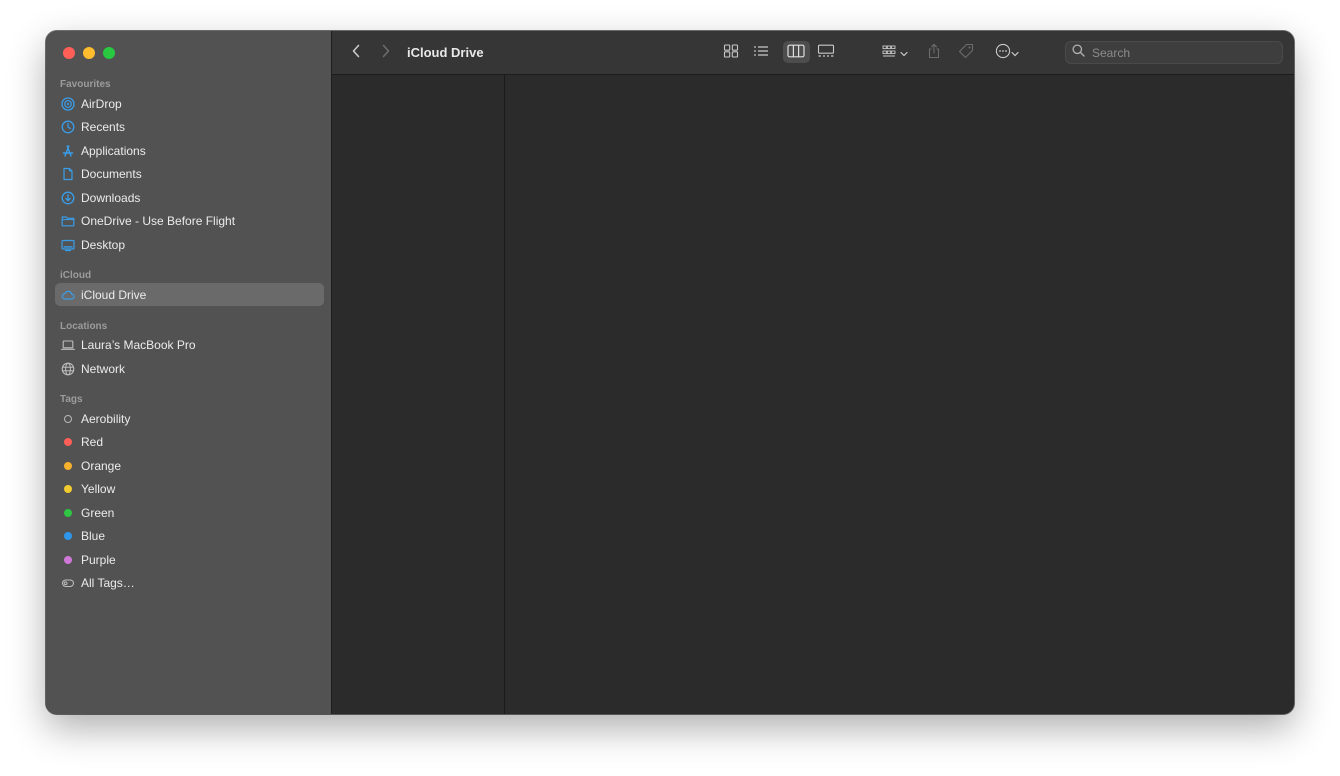  What do you see at coordinates (189, 368) in the screenshot?
I see `sidebar-item-network: Network` at bounding box center [189, 368].